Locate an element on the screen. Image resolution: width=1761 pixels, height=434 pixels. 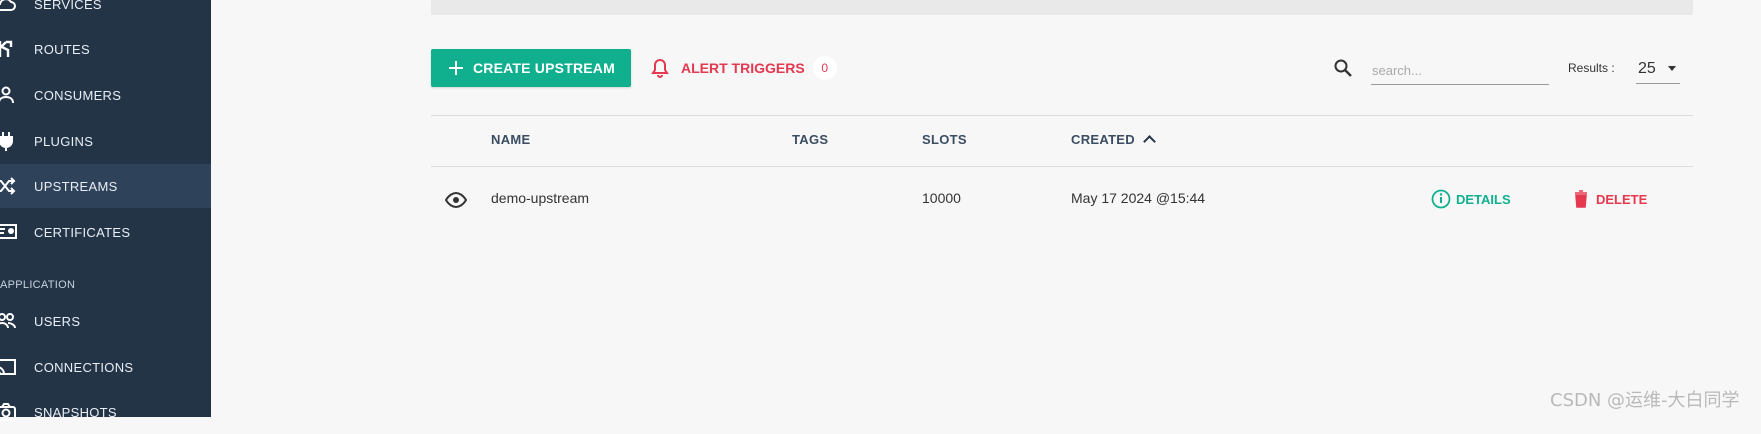
sidebar-item-users: USERS is located at coordinates (105, 321).